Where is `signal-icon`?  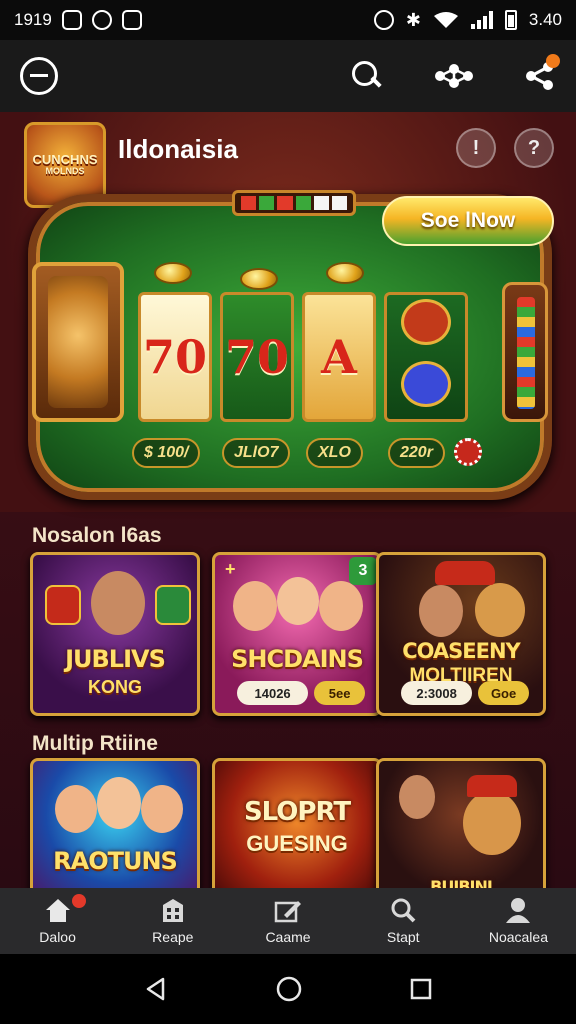 signal-icon is located at coordinates (481, 20).